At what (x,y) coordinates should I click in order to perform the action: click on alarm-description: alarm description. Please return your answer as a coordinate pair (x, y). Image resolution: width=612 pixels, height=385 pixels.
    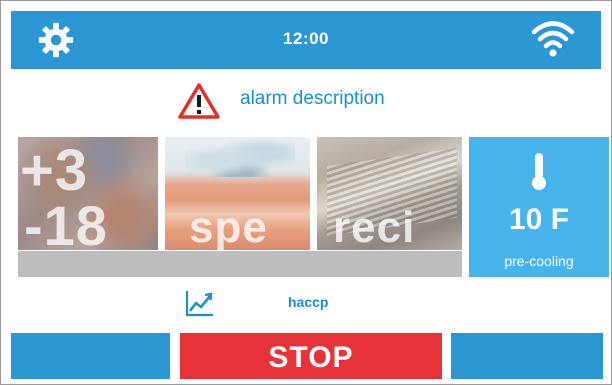
    Looking at the image, I should click on (312, 98).